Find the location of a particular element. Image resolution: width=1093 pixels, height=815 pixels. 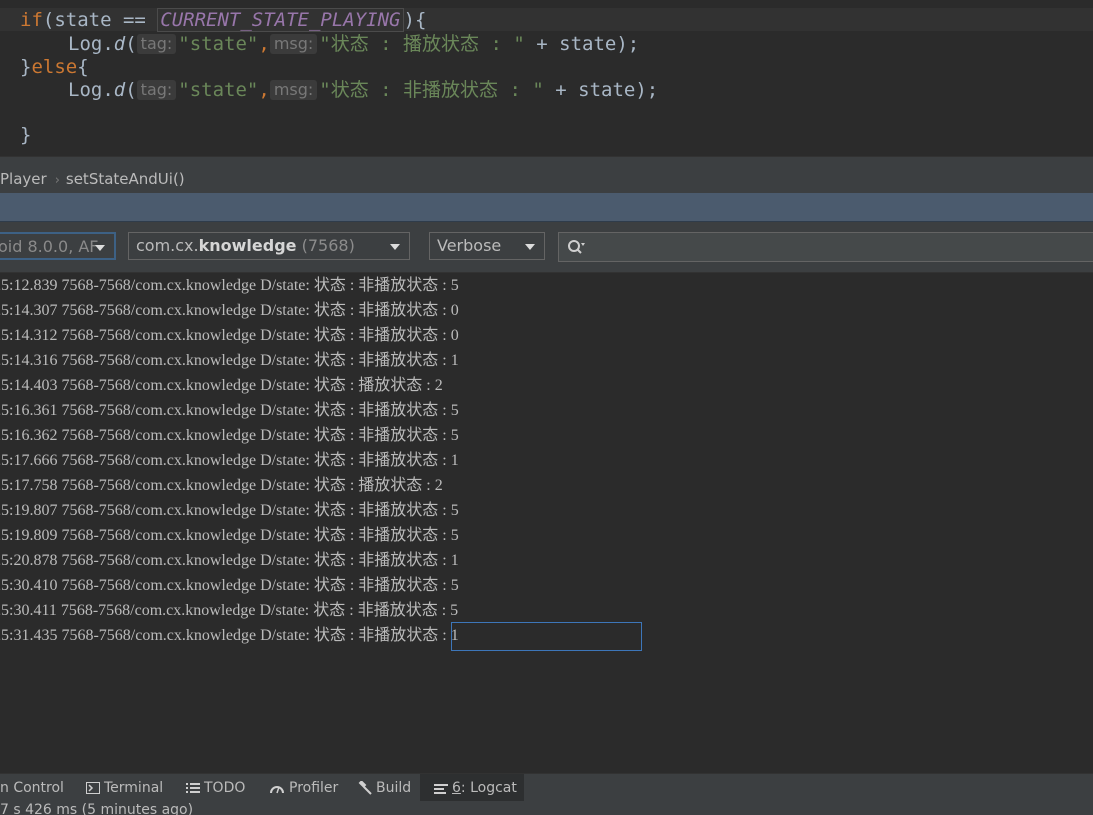

logcat-header-bar is located at coordinates (546, 207).